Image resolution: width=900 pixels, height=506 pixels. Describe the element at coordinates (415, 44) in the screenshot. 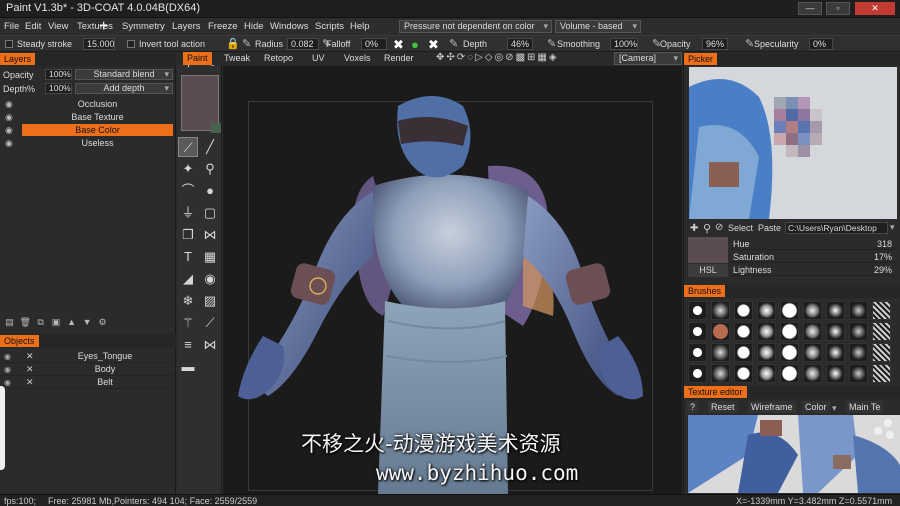

I see `green-sphere-icon: ●` at that location.